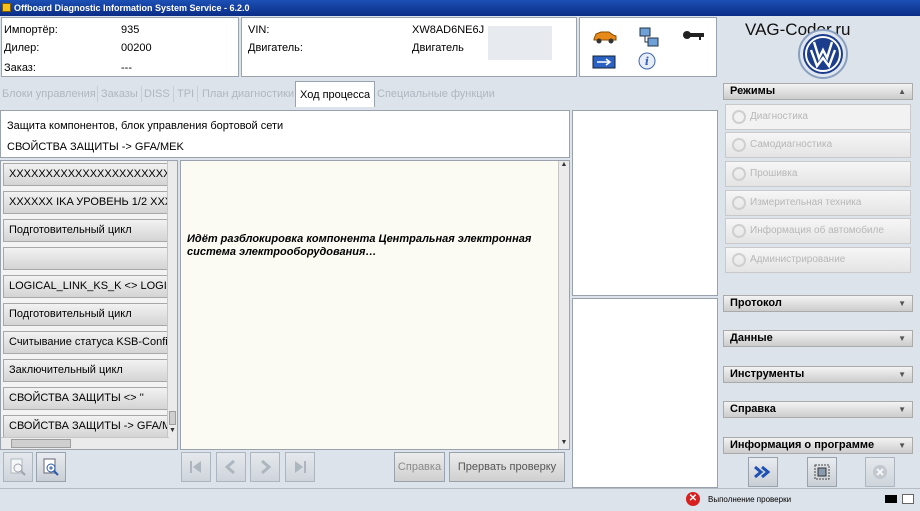 The width and height of the screenshot is (920, 511). I want to click on step-item: XXXXXX IKA УРОВЕНЬ 1/2 XXX, so click(86, 202).